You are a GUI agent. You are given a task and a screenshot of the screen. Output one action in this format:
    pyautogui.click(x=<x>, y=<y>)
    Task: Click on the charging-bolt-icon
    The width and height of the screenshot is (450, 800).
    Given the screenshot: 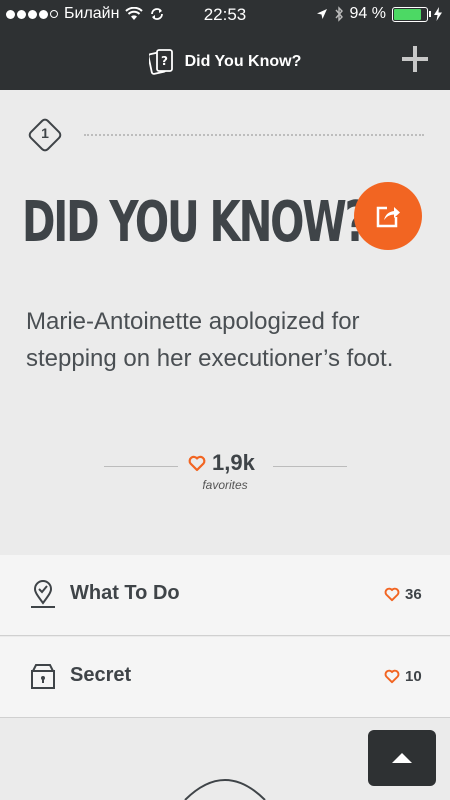 What is the action you would take?
    pyautogui.click(x=438, y=14)
    